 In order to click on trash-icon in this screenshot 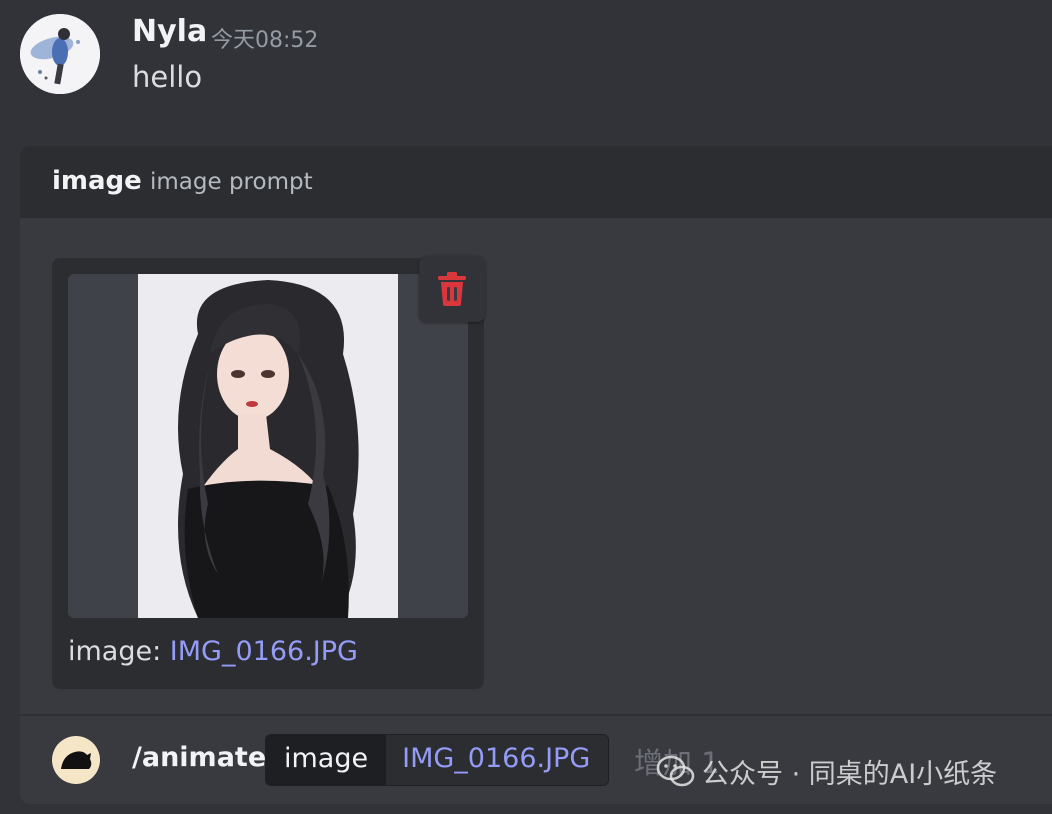, I will do `click(452, 289)`.